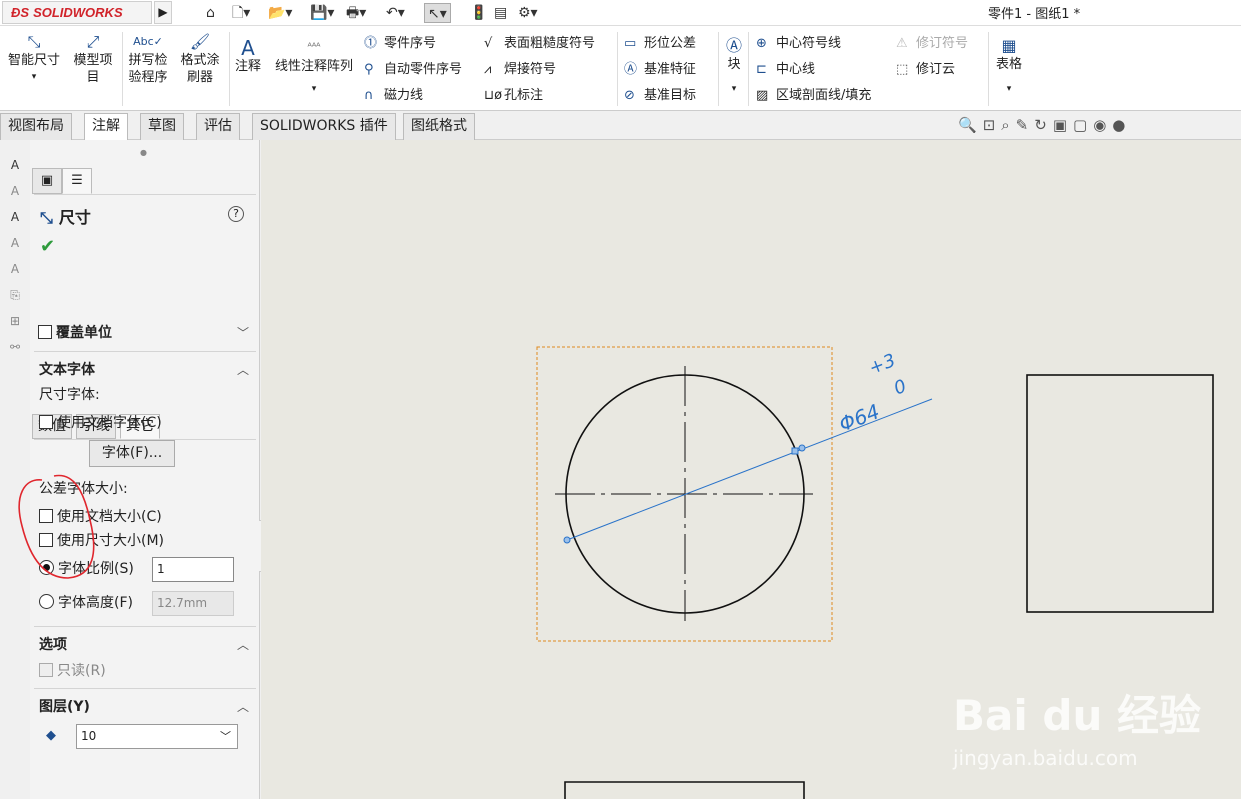 The width and height of the screenshot is (1241, 799). Describe the element at coordinates (64, 706) in the screenshot. I see `layer-header: 图层(Y)` at that location.